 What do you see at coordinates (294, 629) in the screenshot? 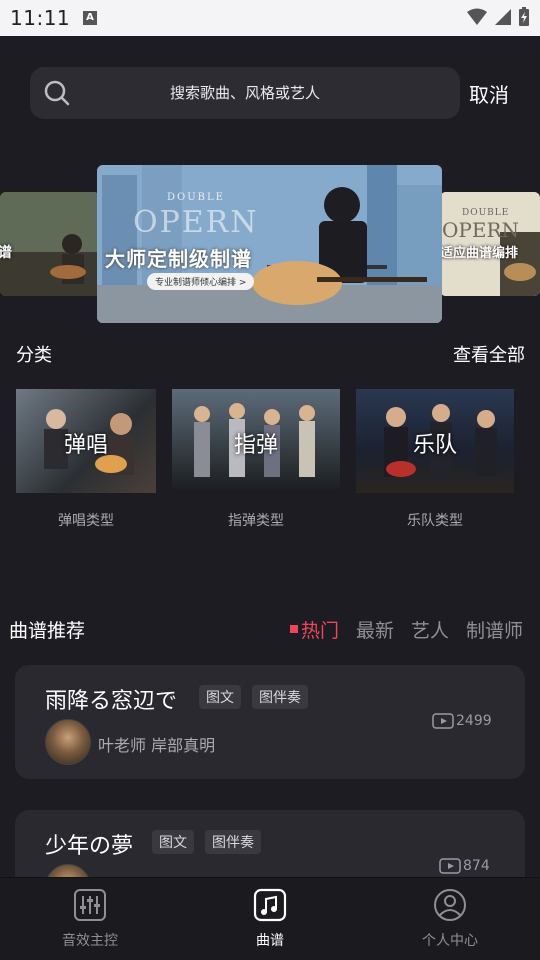
I see `active-dot-icon` at bounding box center [294, 629].